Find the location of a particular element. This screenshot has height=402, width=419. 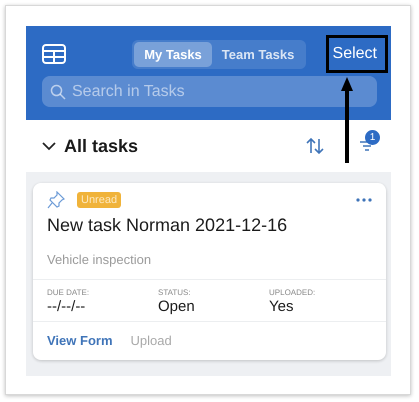

more-icon is located at coordinates (364, 200).